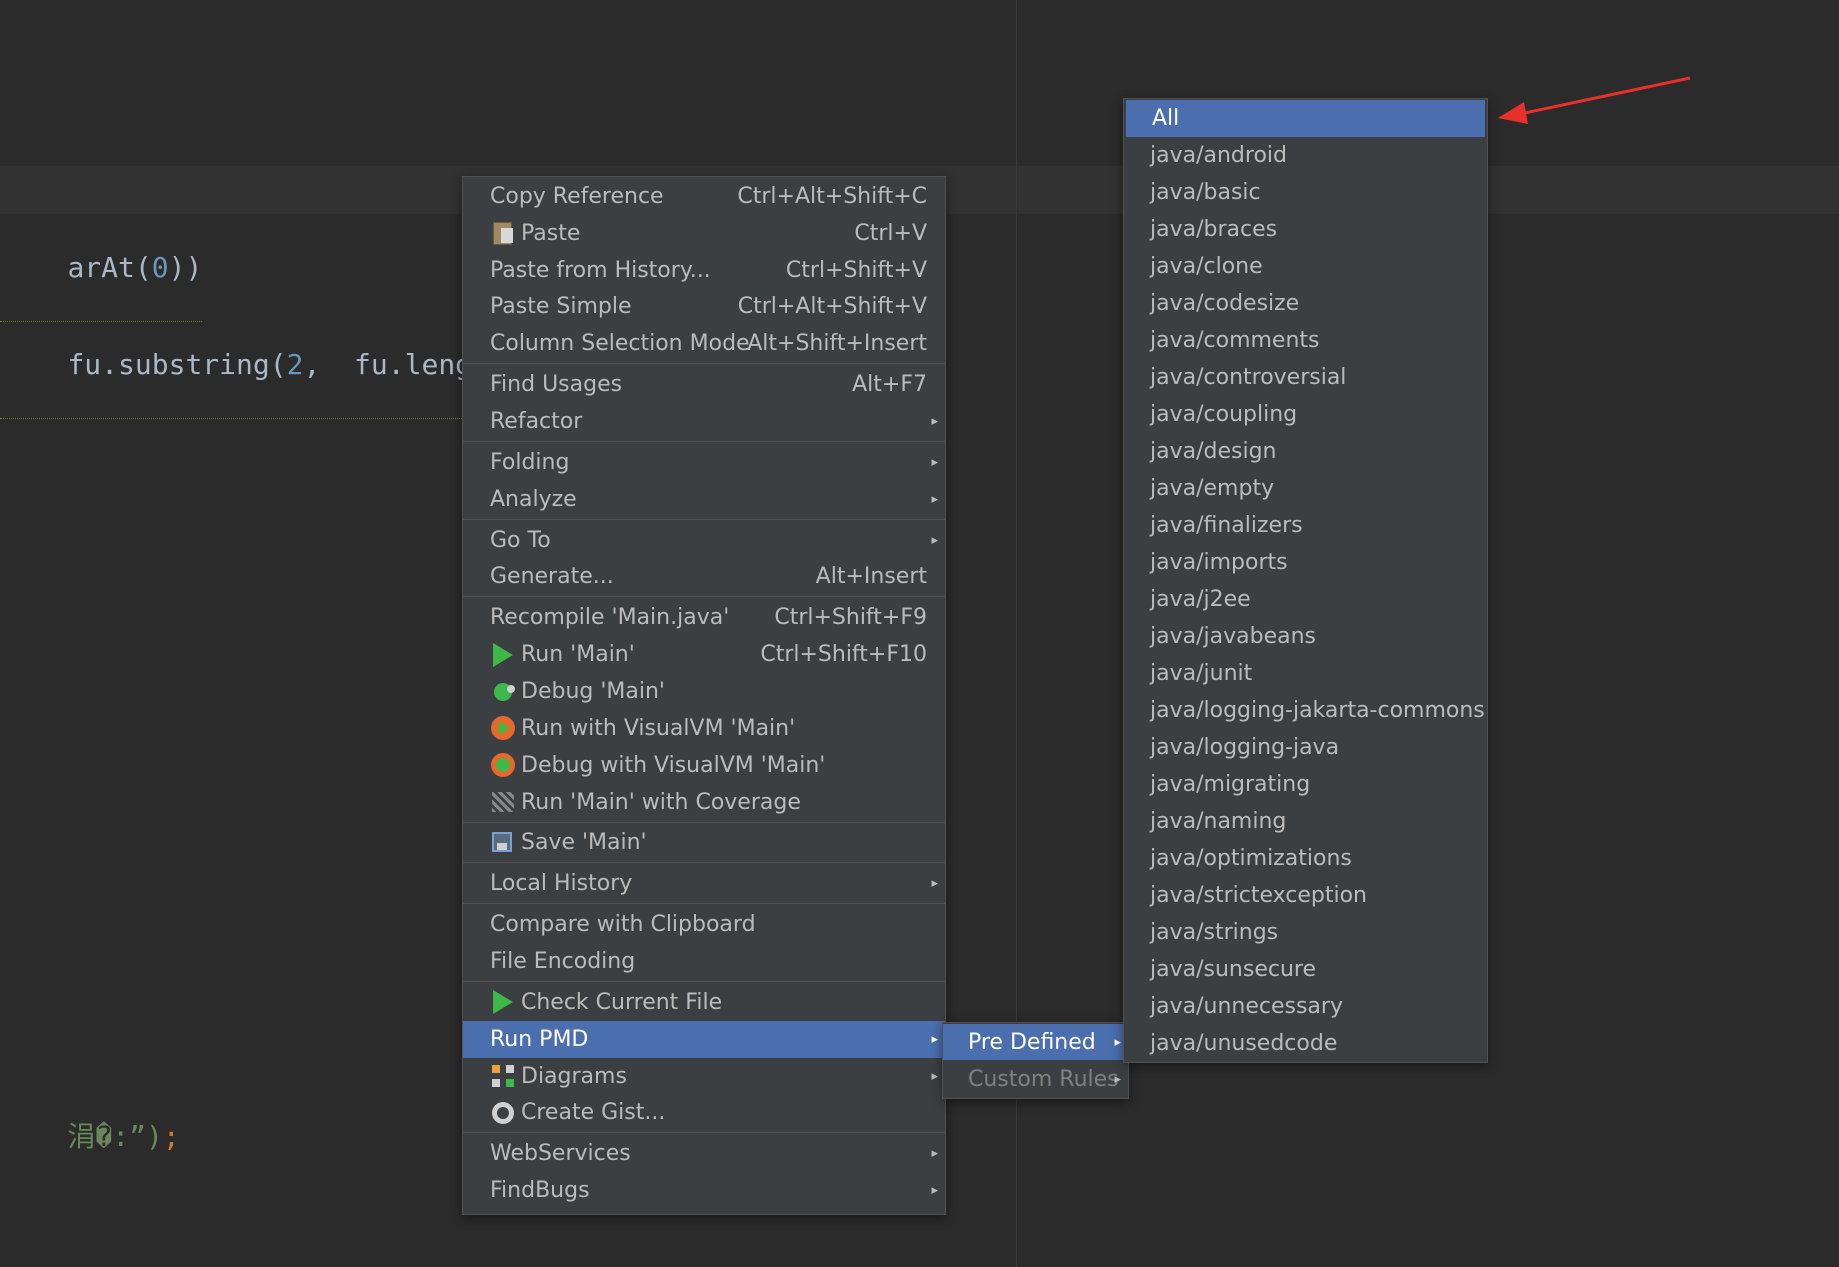 This screenshot has width=1839, height=1267. What do you see at coordinates (1233, 969) in the screenshot?
I see `rule-item-label: java/sunsecure` at bounding box center [1233, 969].